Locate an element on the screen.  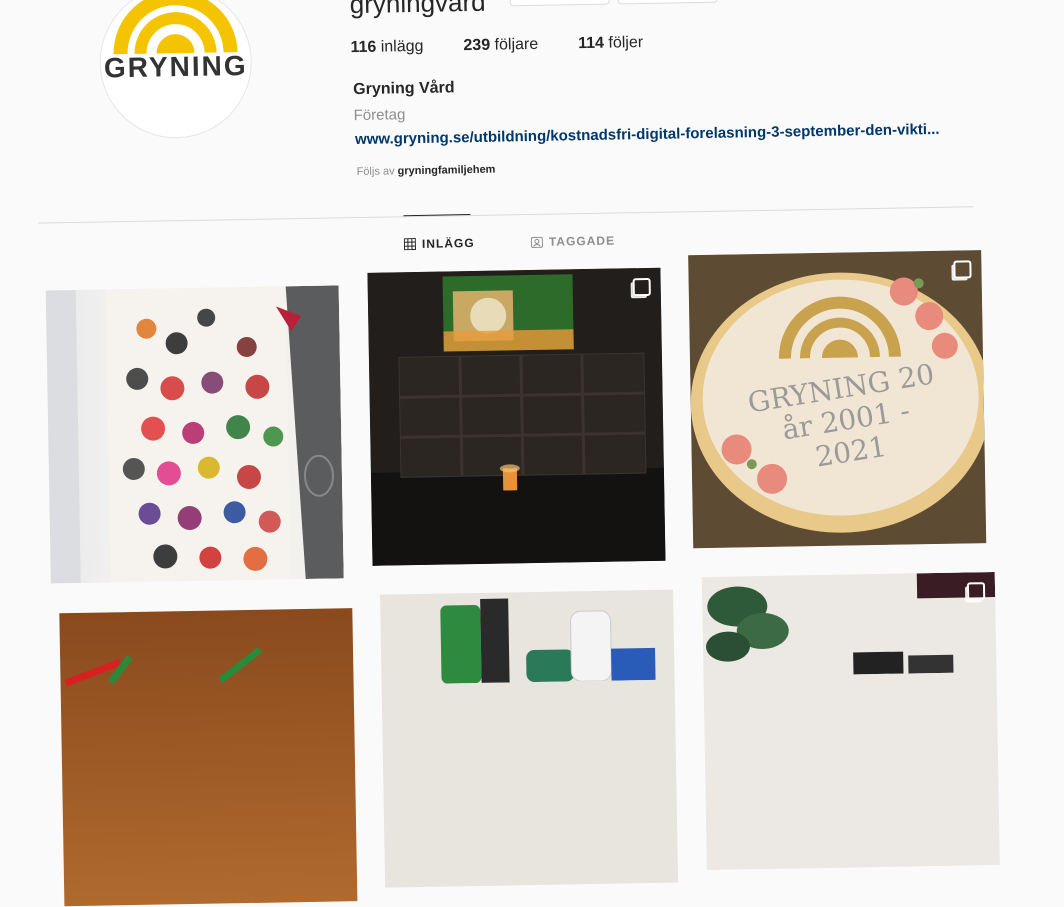
post-tile-handprints is located at coordinates (195, 434).